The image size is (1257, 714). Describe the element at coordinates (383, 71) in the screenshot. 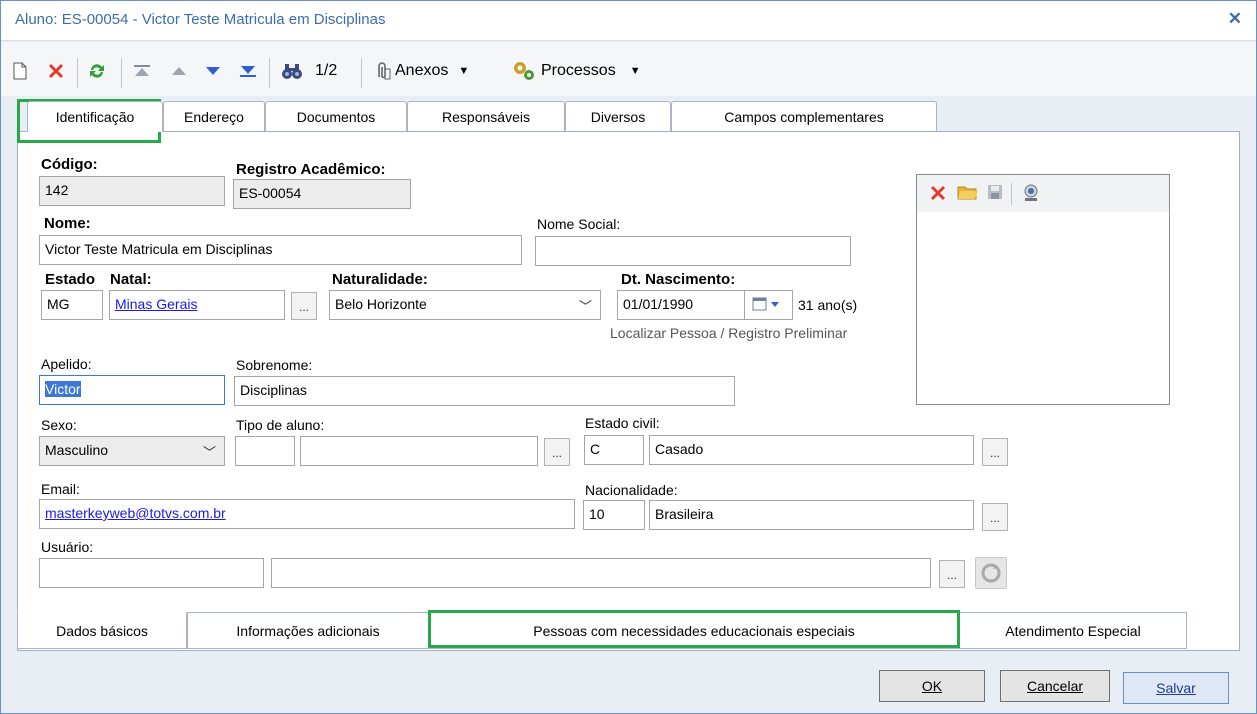

I see `paperclip-icon` at that location.